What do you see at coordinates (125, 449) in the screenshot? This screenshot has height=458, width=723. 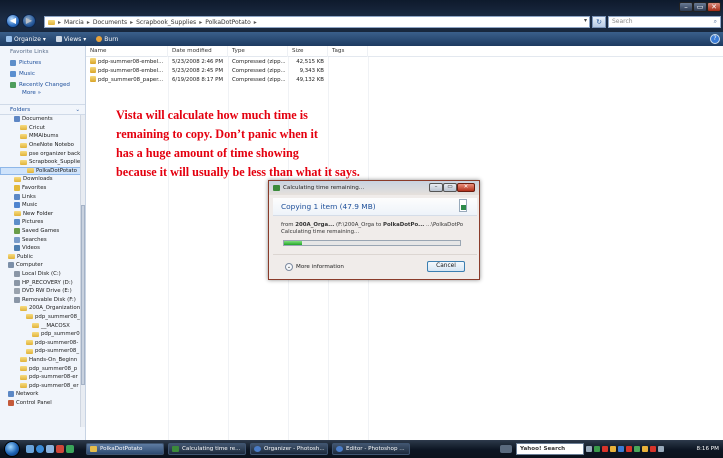 I see `taskbar-button-folder: PolkaDotPotato` at bounding box center [125, 449].